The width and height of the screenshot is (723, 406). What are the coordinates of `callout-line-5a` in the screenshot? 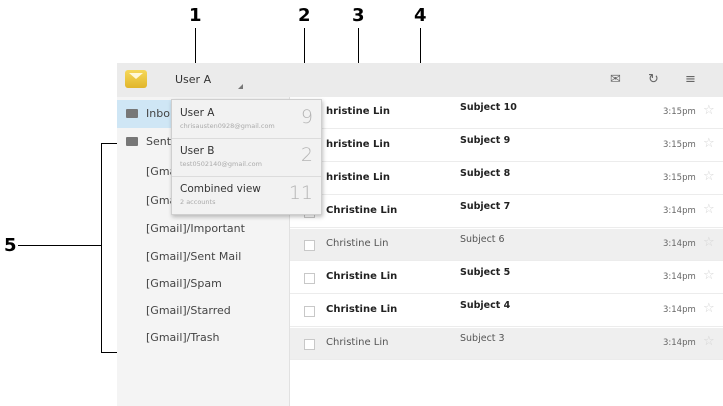 It's located at (60, 245).